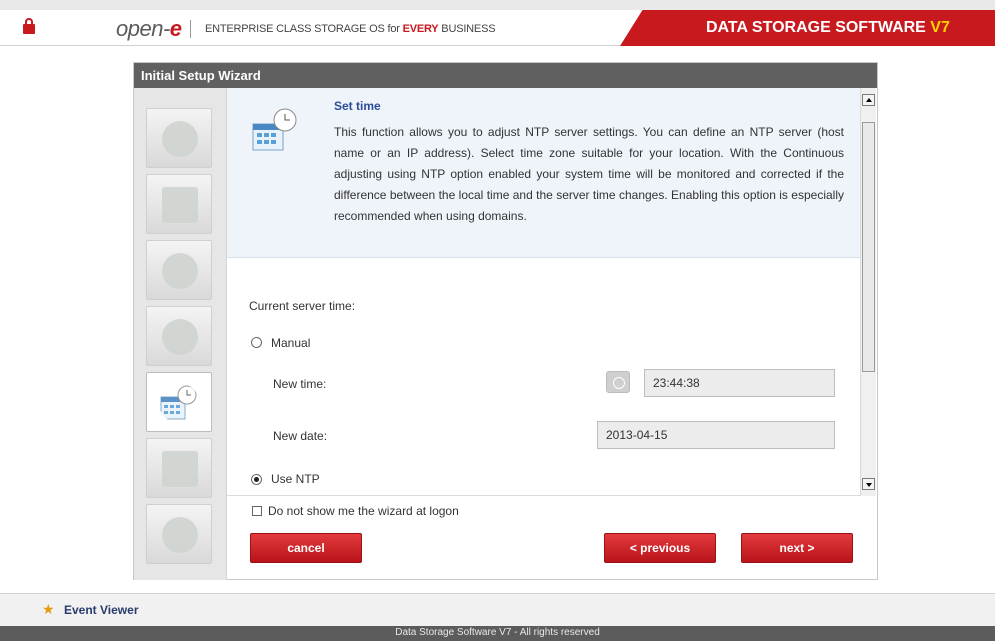 This screenshot has height=641, width=995. I want to click on new-date-field: 2013-04-15, so click(716, 435).